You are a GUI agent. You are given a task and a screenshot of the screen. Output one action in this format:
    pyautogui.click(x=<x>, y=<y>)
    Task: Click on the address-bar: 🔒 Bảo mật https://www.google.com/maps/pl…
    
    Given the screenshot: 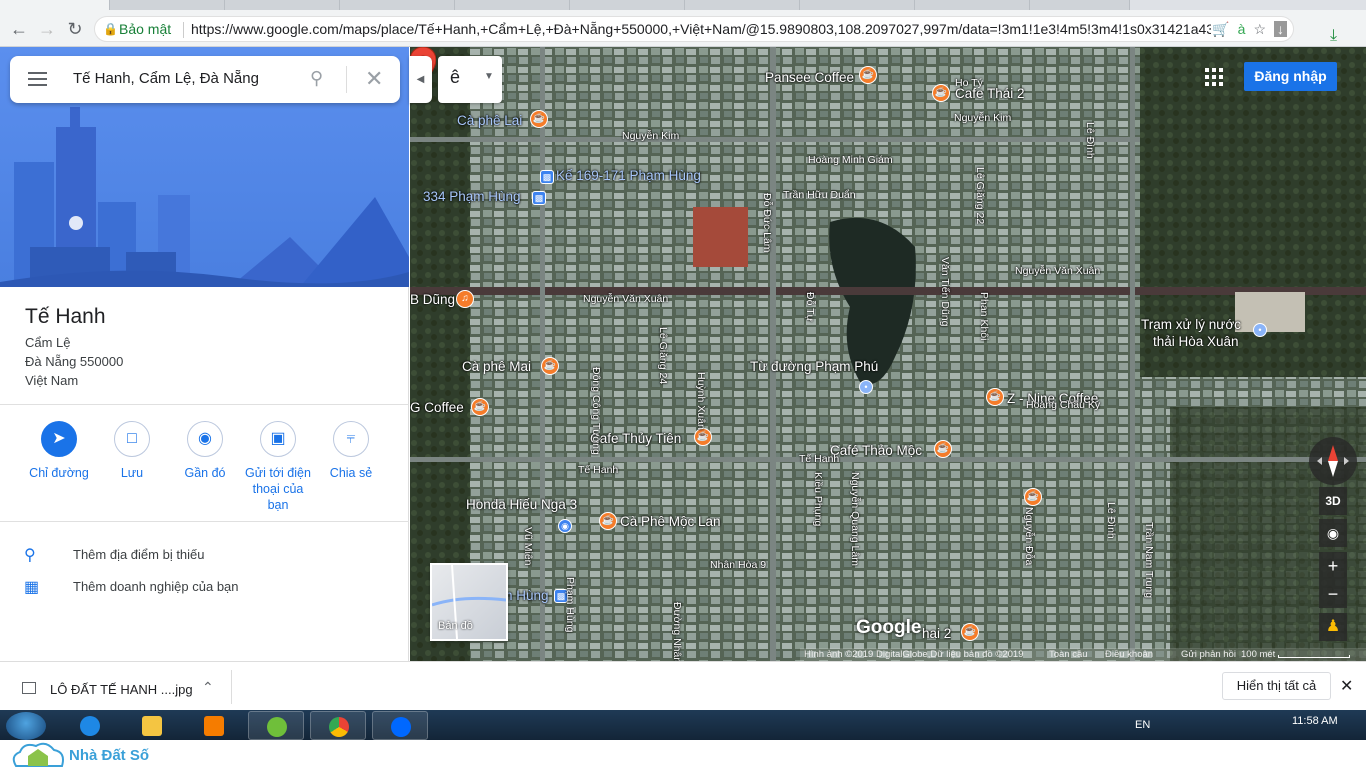 What is the action you would take?
    pyautogui.click(x=694, y=29)
    